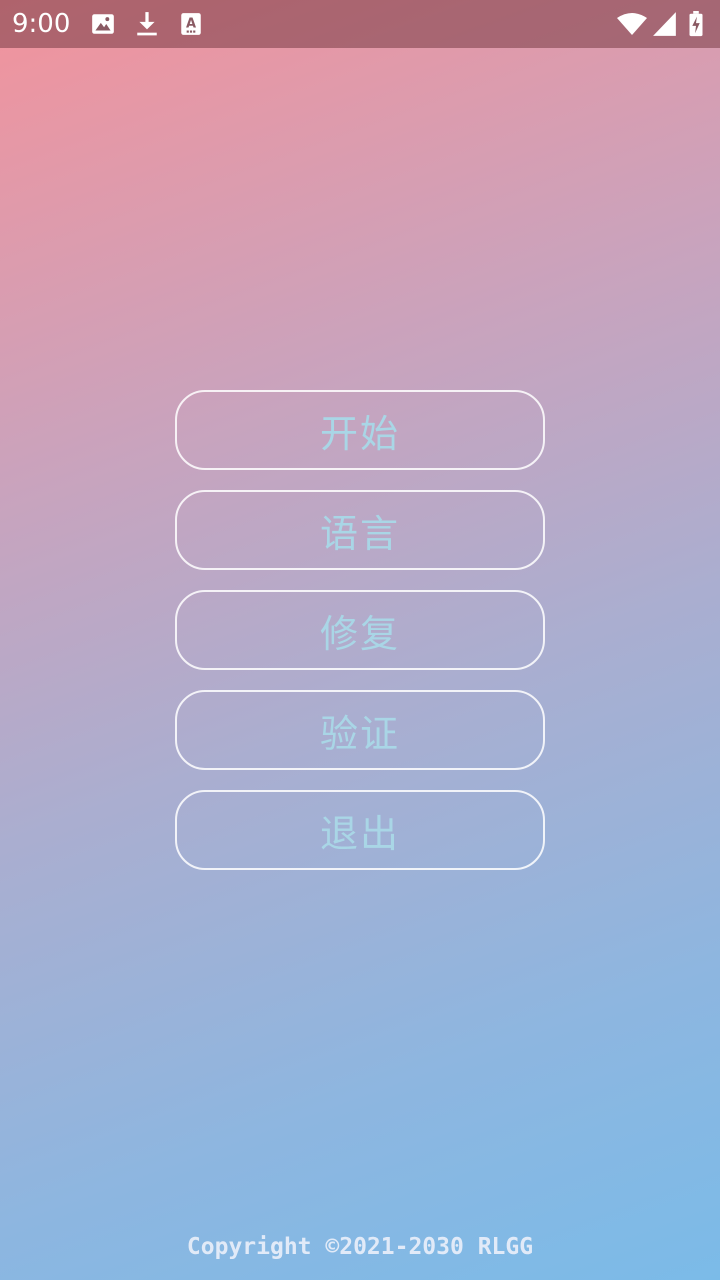 The image size is (720, 1280). What do you see at coordinates (147, 24) in the screenshot?
I see `download-icon` at bounding box center [147, 24].